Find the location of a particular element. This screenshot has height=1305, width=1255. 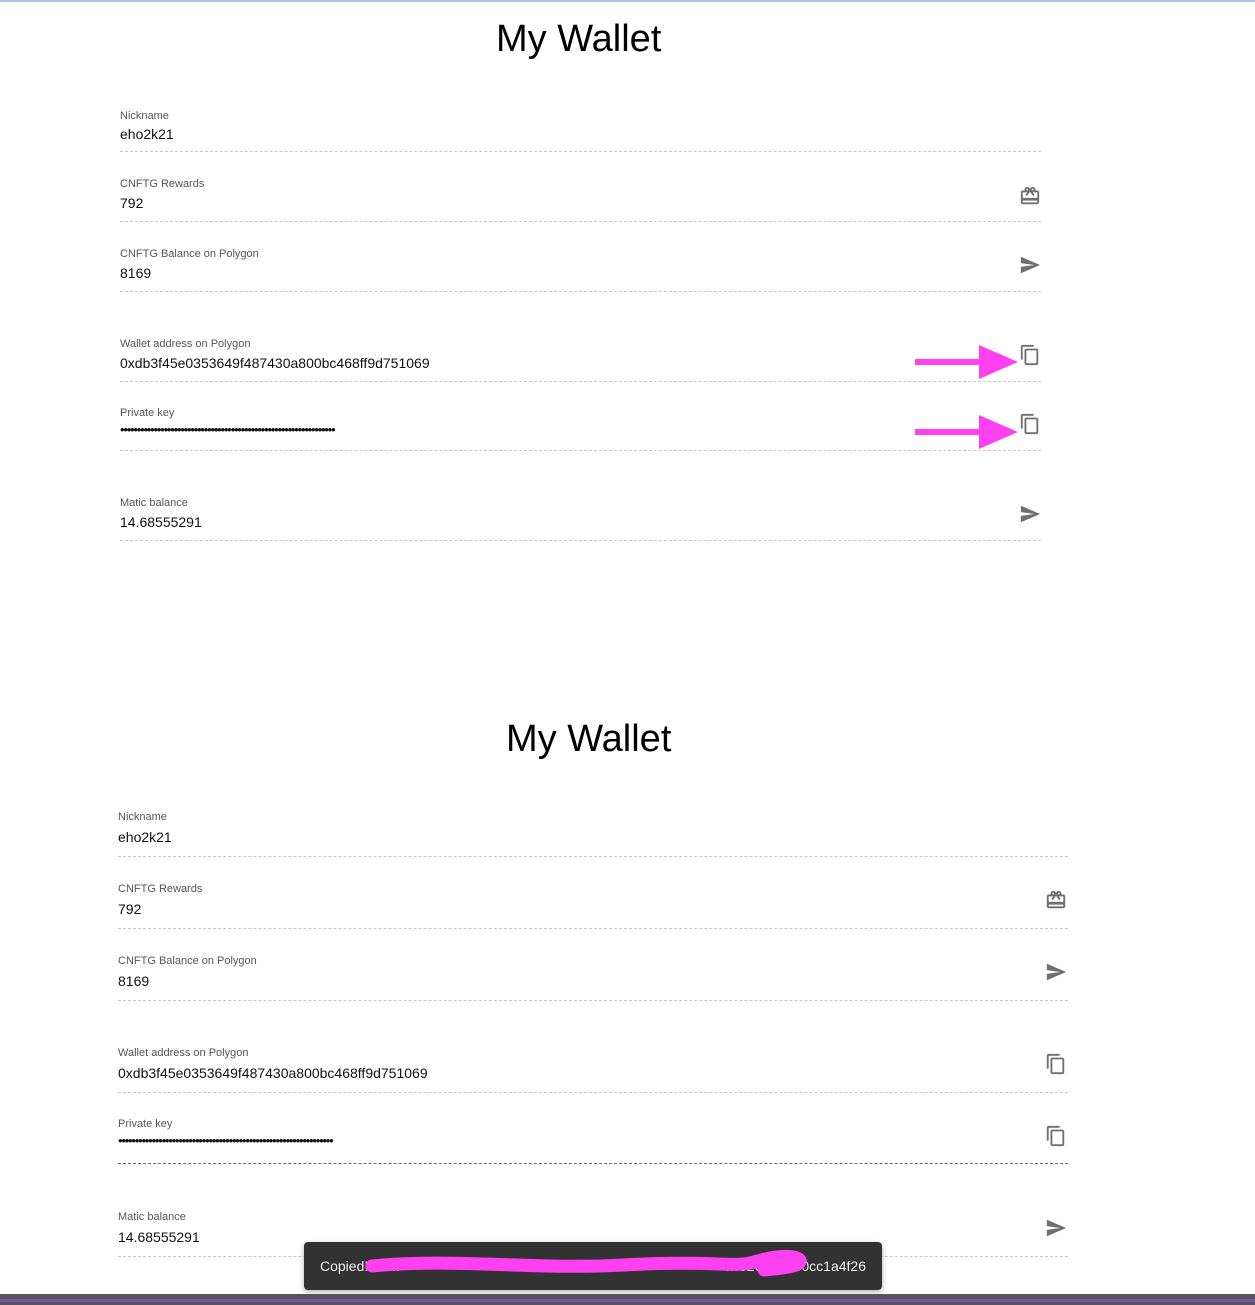

bottom-bar is located at coordinates (627, 1299).